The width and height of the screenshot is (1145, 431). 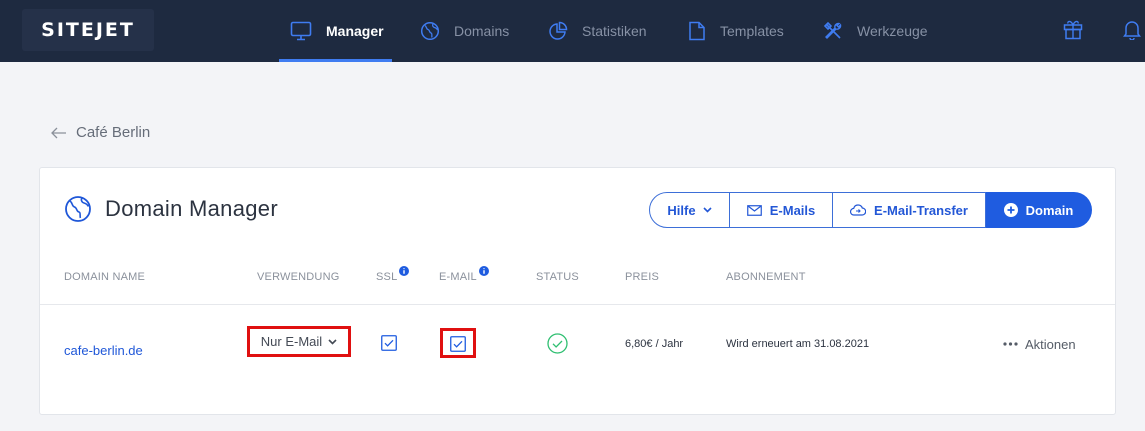 I want to click on card-header: Domain Manager, so click(x=171, y=209).